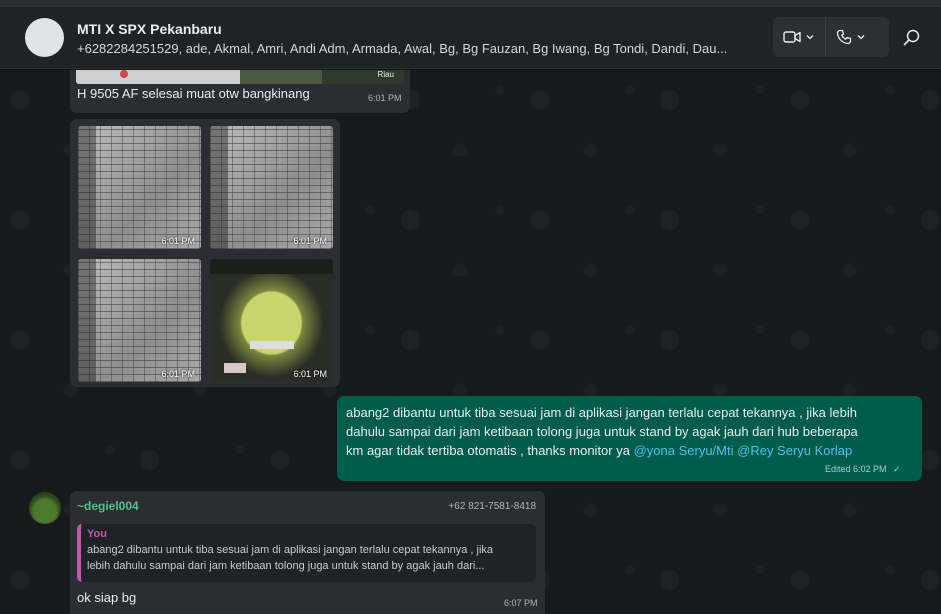 Image resolution: width=941 pixels, height=614 pixels. I want to click on call-controls, so click(831, 37).